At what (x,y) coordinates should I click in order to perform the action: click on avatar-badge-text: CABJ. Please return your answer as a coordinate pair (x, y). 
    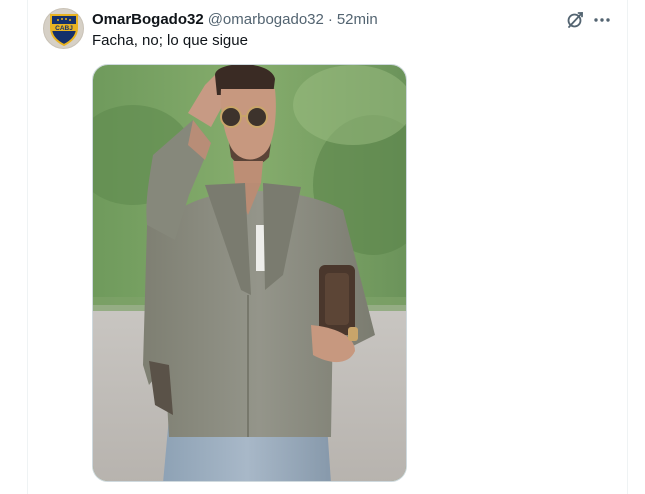
    Looking at the image, I should click on (64, 28).